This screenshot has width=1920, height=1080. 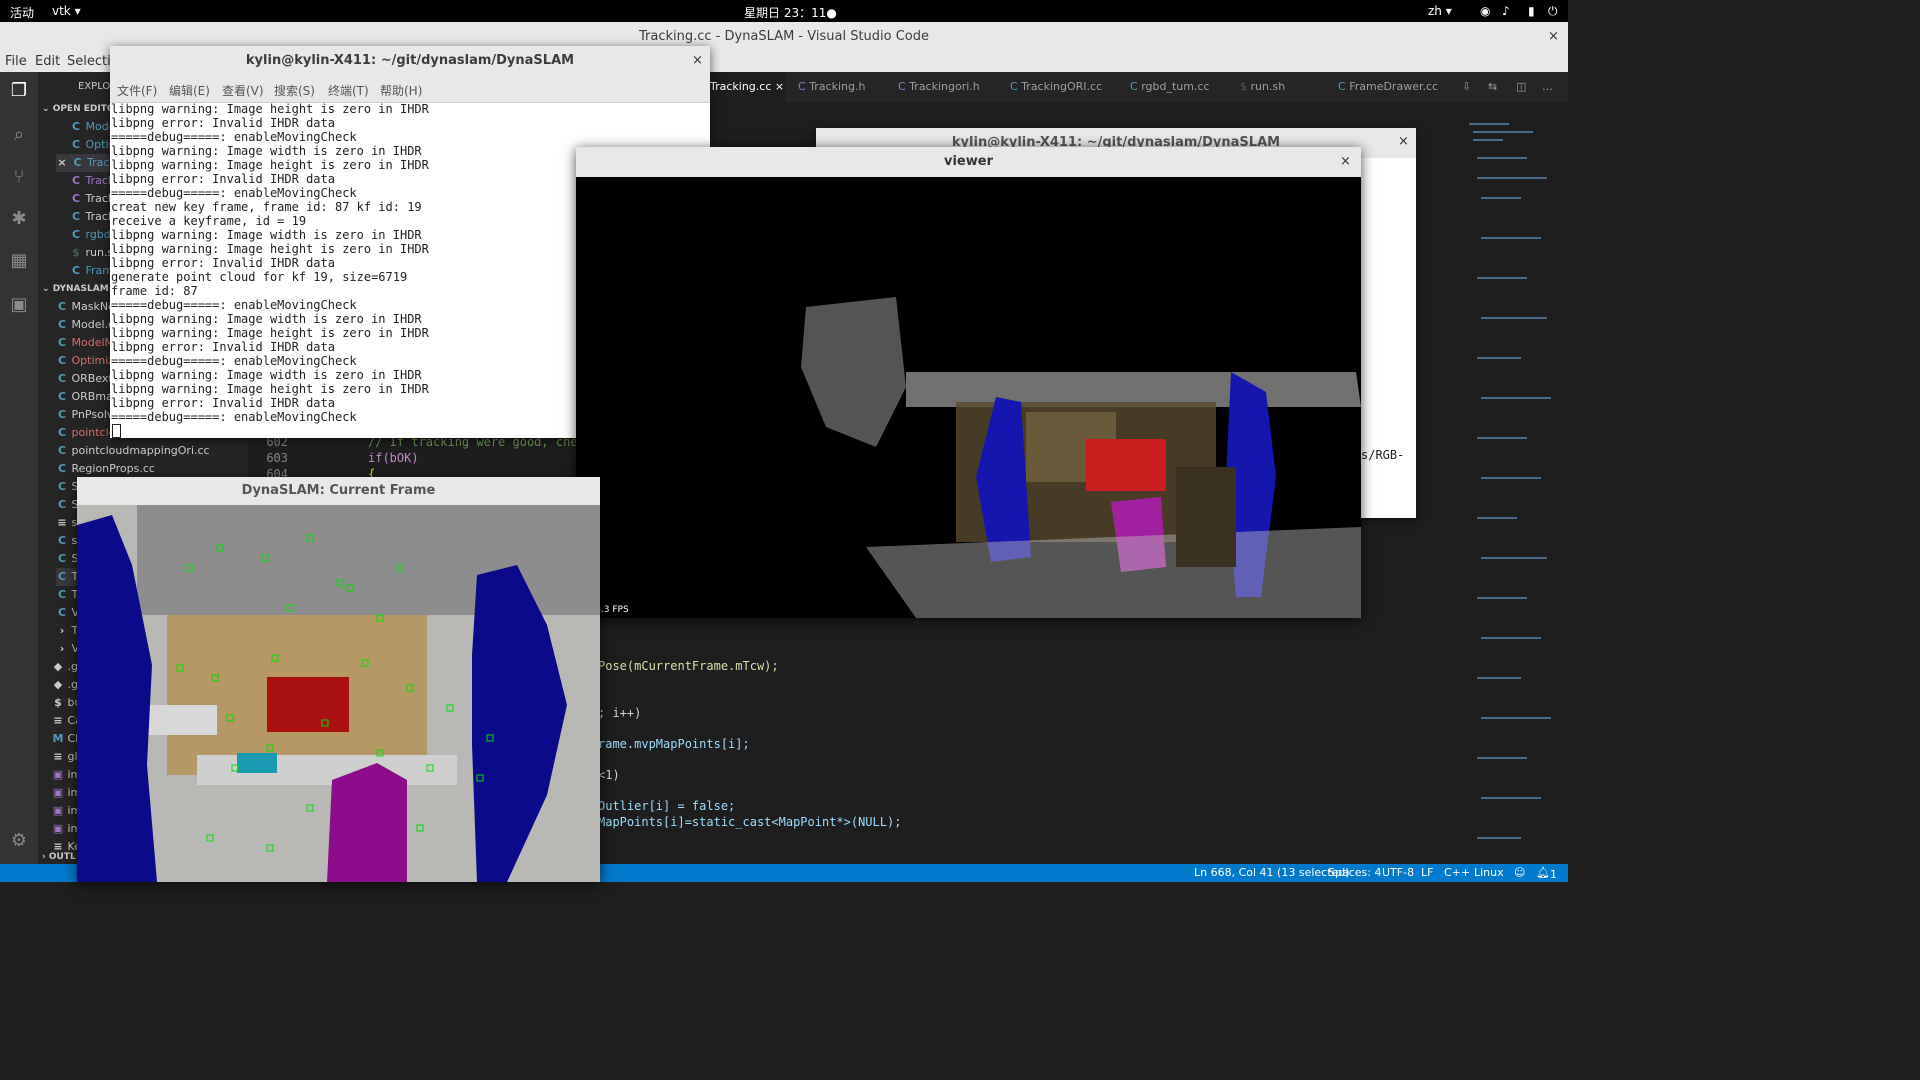 I want to click on code-line: Pose(mCurrentFrame.mTcw);, so click(x=688, y=666).